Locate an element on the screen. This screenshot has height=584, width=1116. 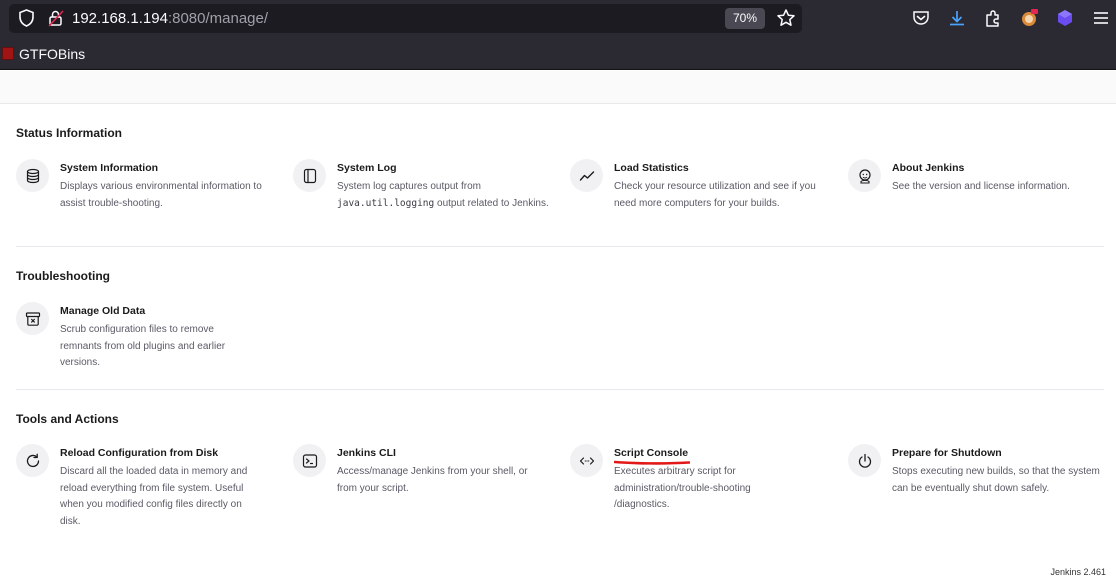
downloads-icon is located at coordinates (957, 18).